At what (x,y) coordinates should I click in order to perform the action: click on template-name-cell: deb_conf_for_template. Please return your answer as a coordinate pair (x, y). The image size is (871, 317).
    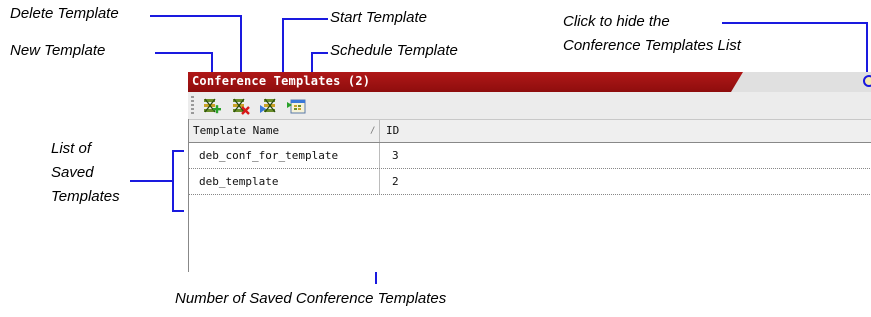
    Looking at the image, I should click on (269, 155).